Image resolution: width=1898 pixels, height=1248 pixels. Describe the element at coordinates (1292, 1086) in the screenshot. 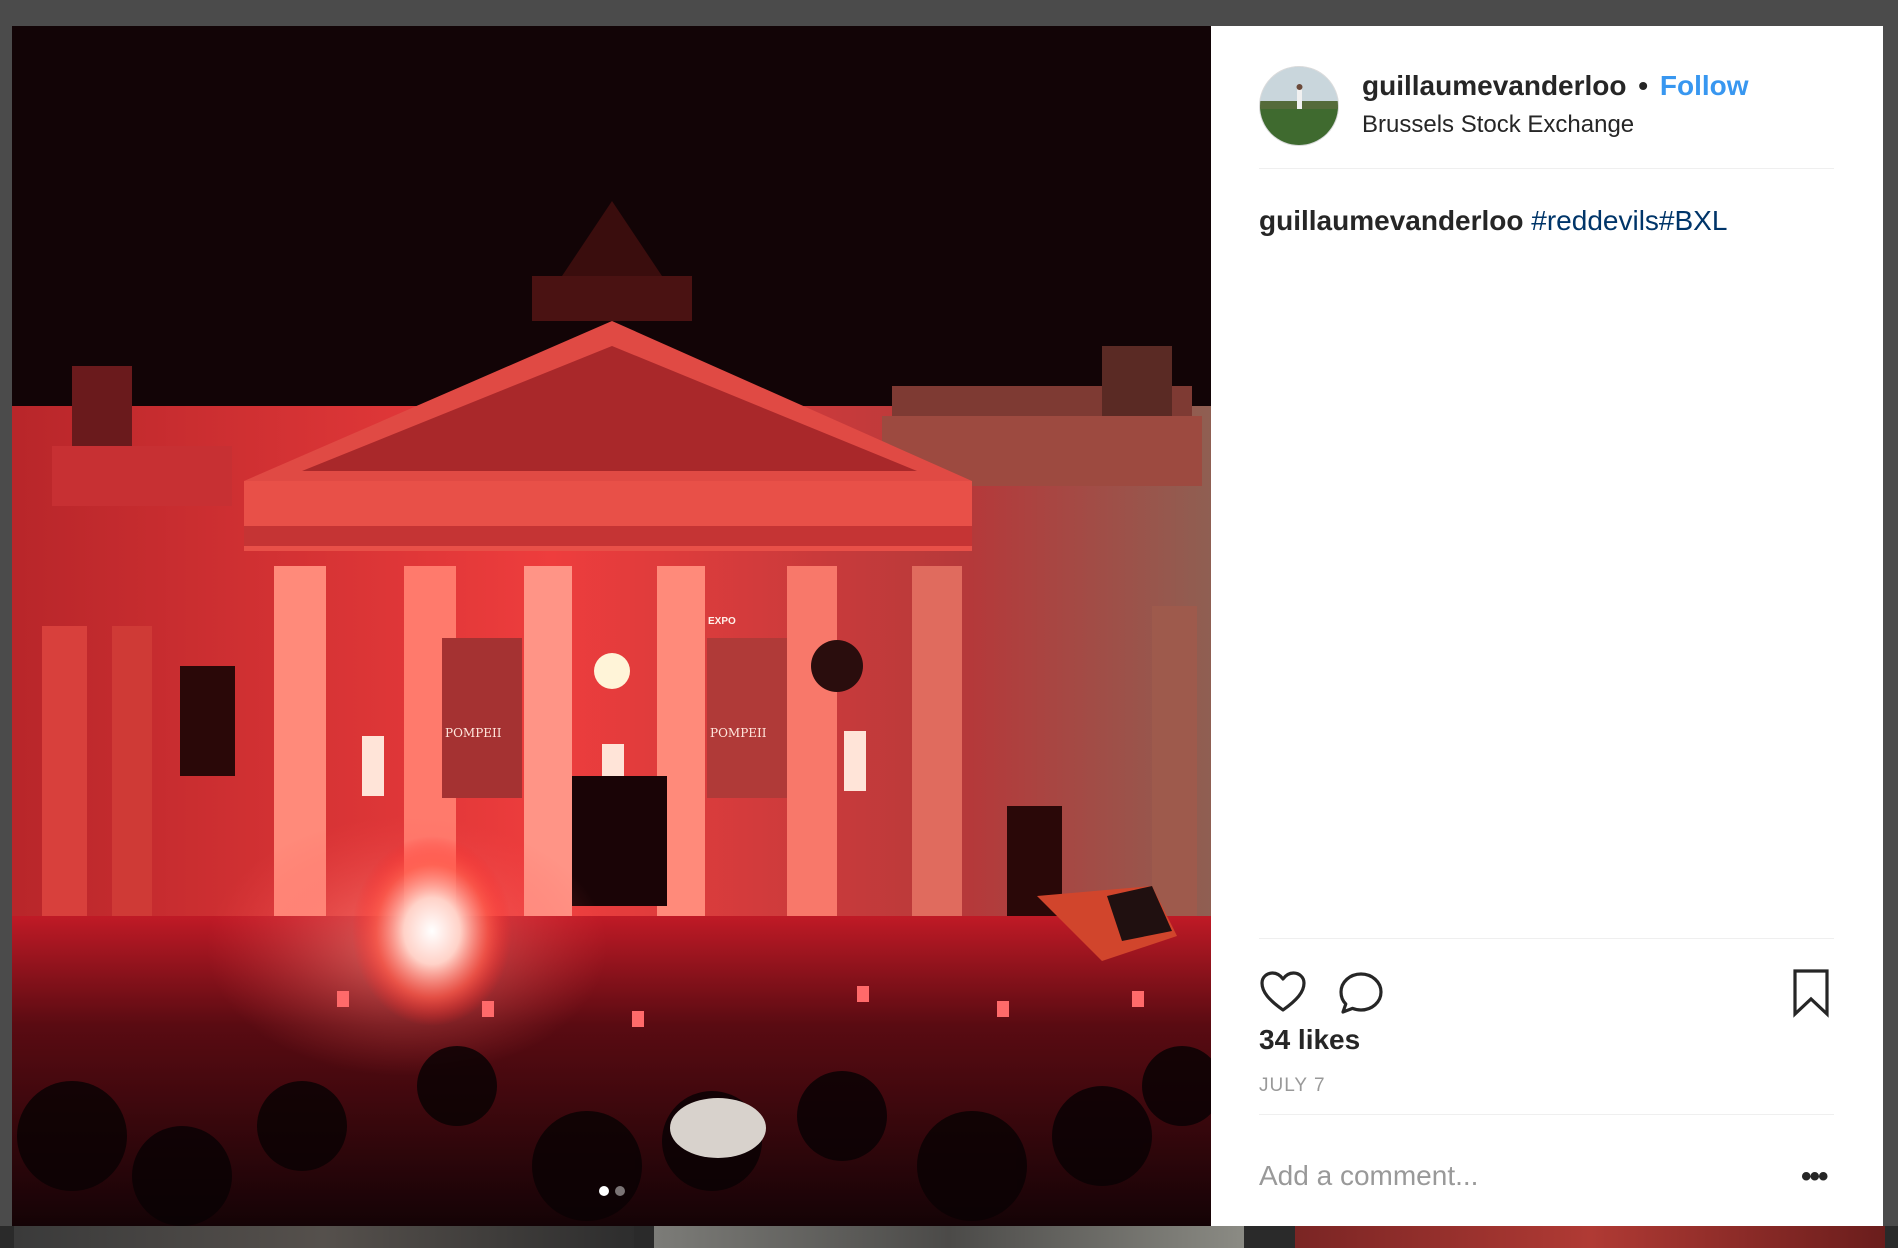

I see `post-date: JULY 7` at that location.